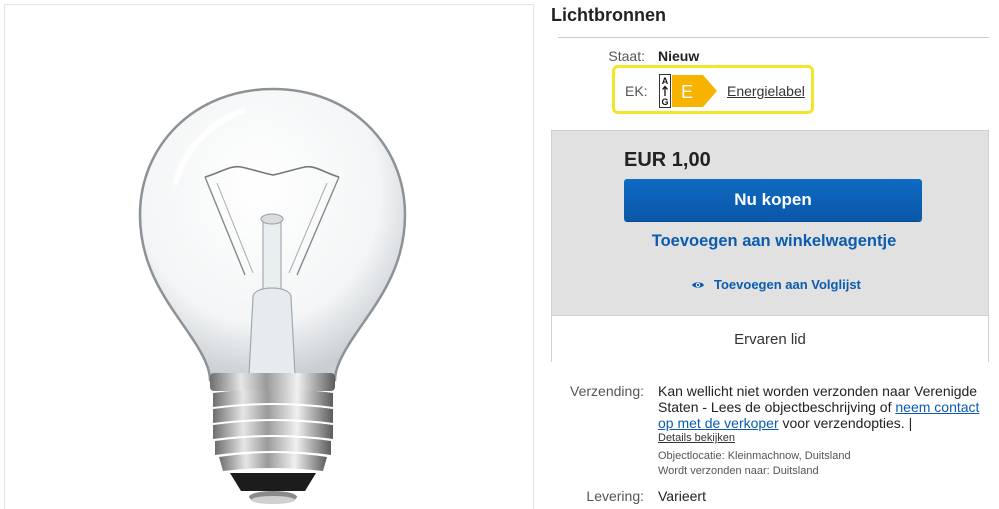 Image resolution: width=999 pixels, height=509 pixels. What do you see at coordinates (615, 496) in the screenshot?
I see `delivery-label: Levering:` at bounding box center [615, 496].